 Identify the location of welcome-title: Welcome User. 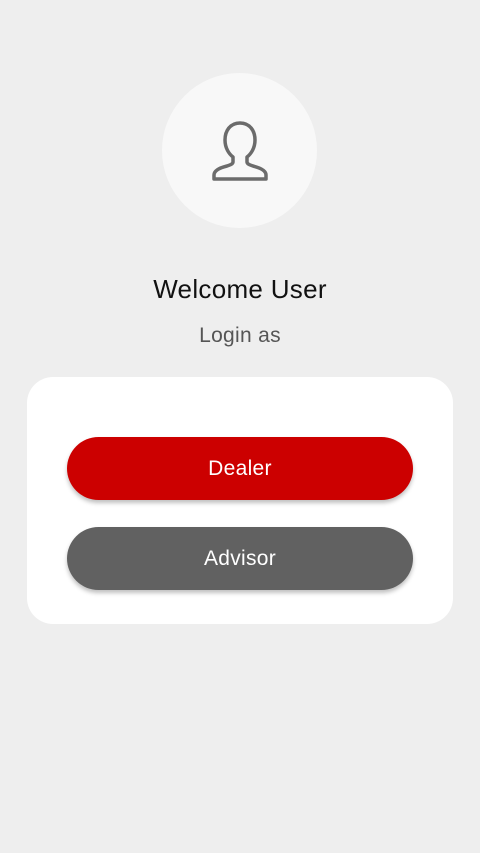
(240, 289).